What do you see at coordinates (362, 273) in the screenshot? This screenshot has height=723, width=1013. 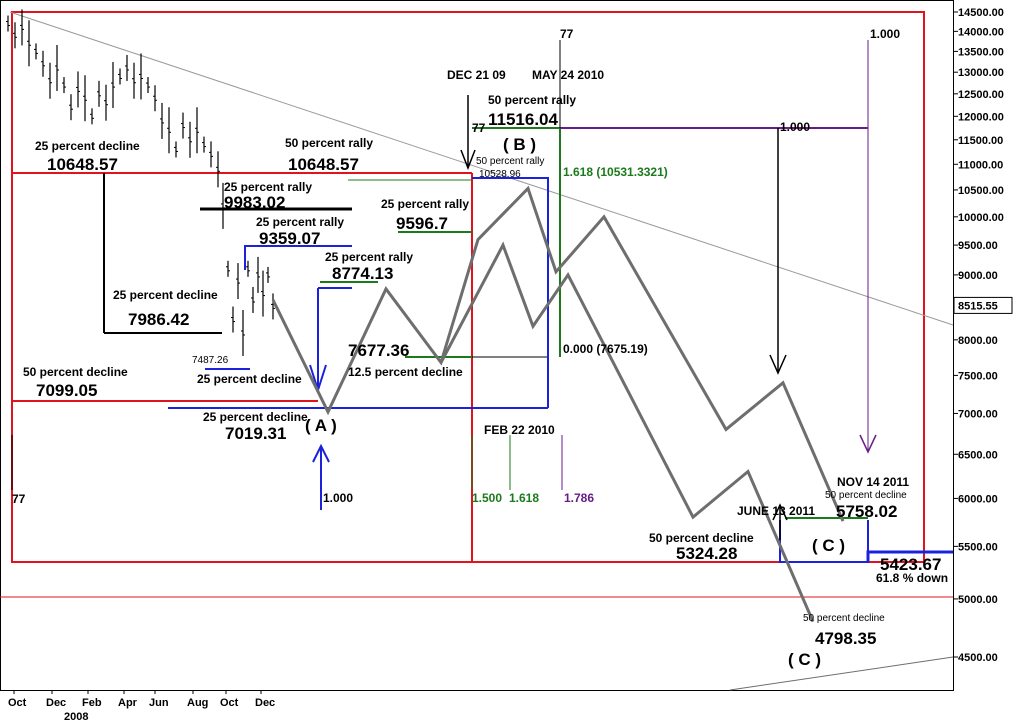 I see `value-8774: 8774.13` at bounding box center [362, 273].